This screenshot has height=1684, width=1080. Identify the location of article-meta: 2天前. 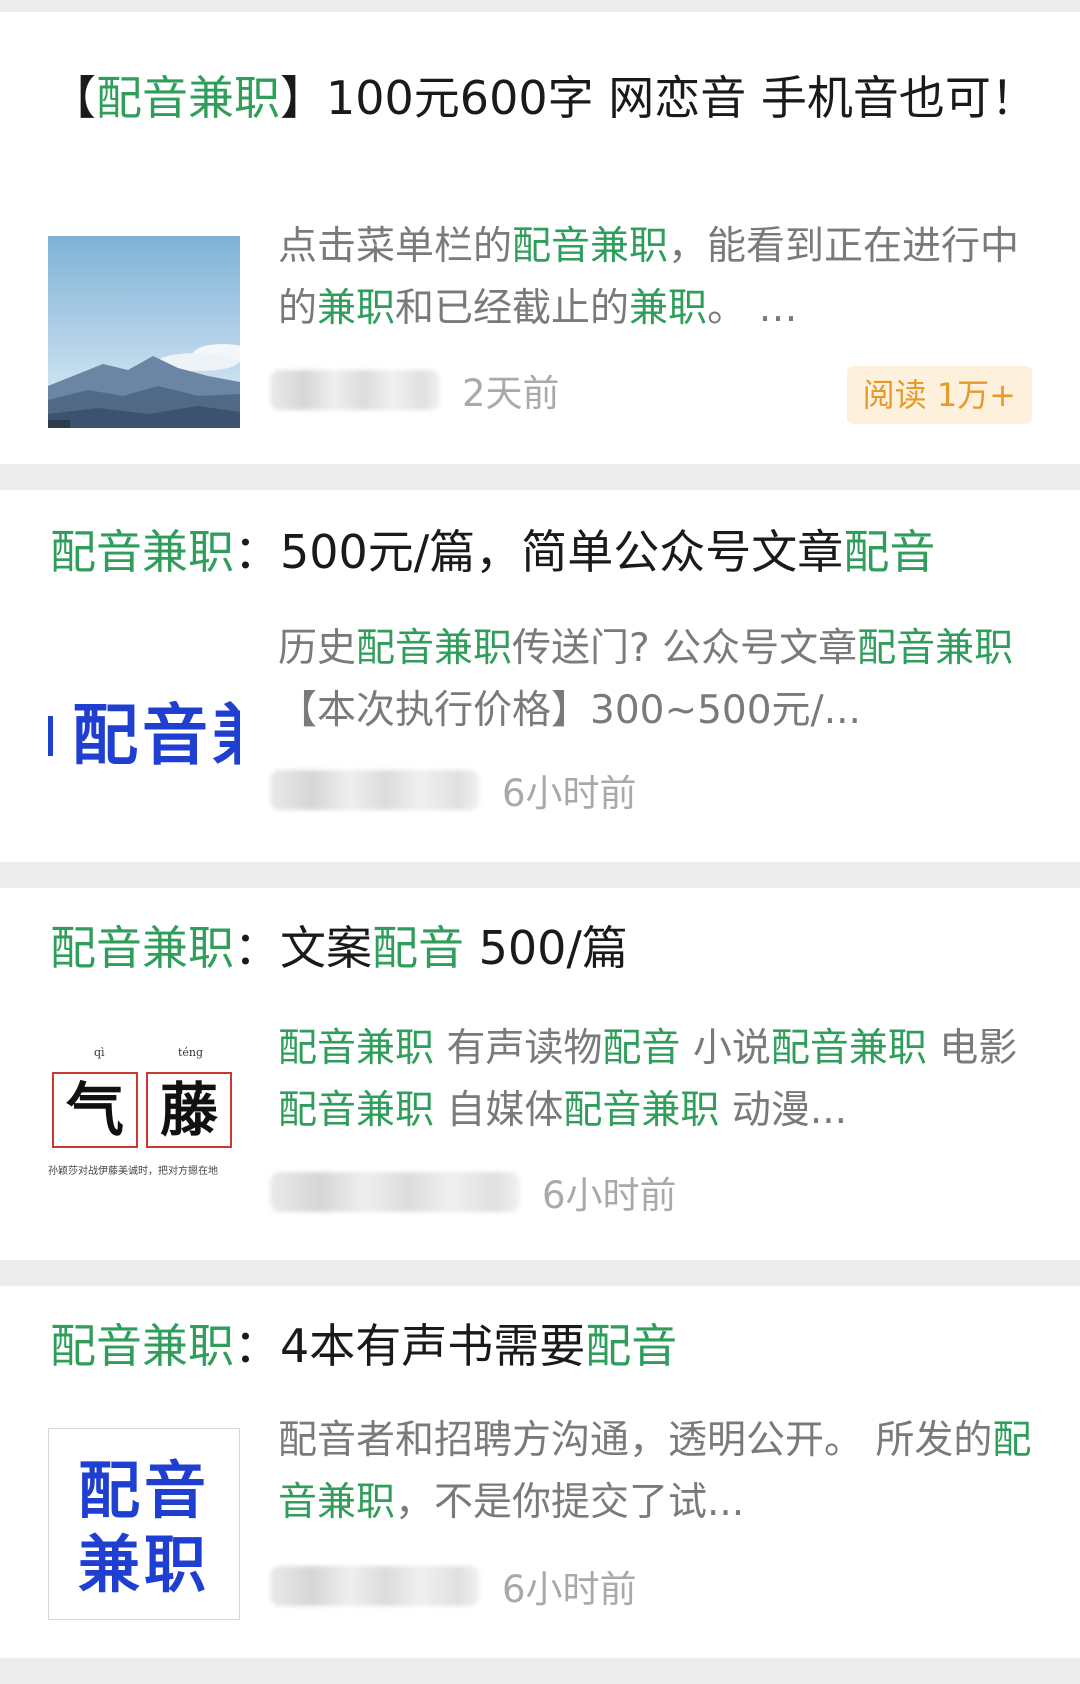
(415, 391).